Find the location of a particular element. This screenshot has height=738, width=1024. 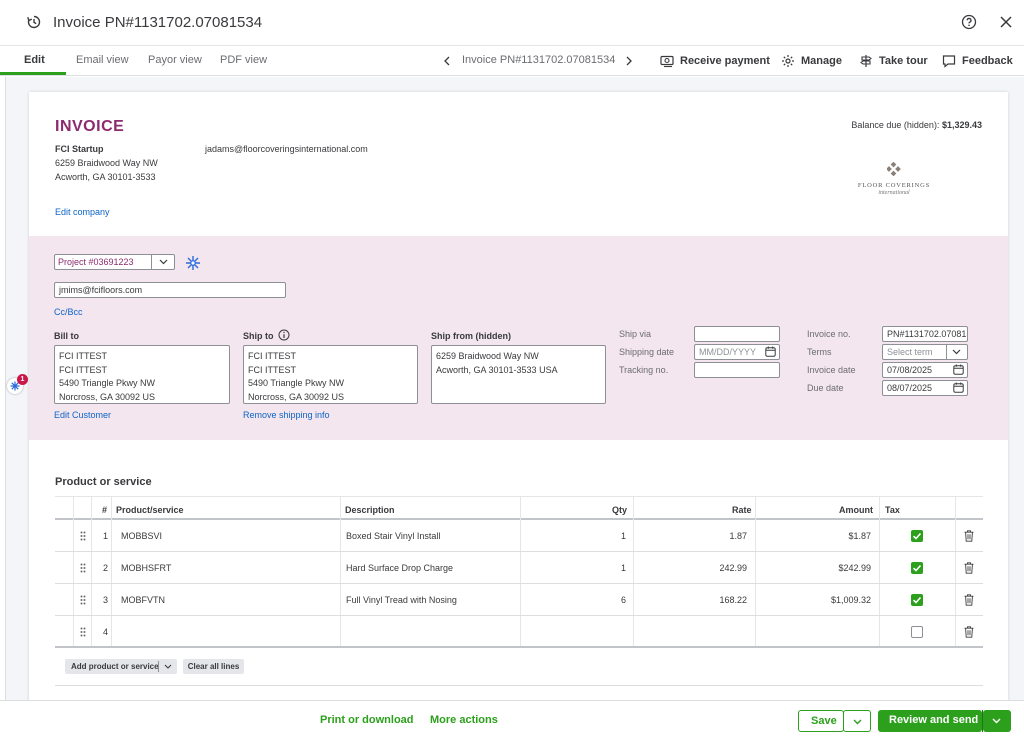

ship-from-line: 6259 Braidwood Way NW is located at coordinates (487, 356).